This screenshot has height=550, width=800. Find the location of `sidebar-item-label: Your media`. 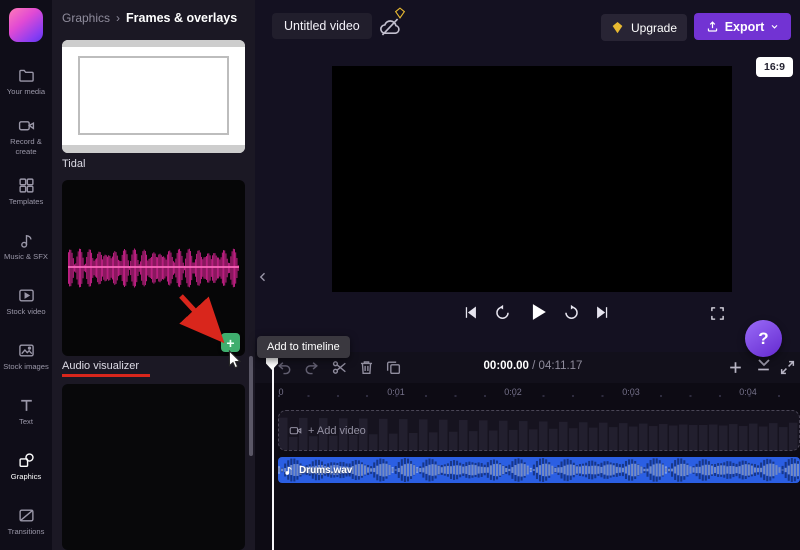

sidebar-item-label: Your media is located at coordinates (26, 91).